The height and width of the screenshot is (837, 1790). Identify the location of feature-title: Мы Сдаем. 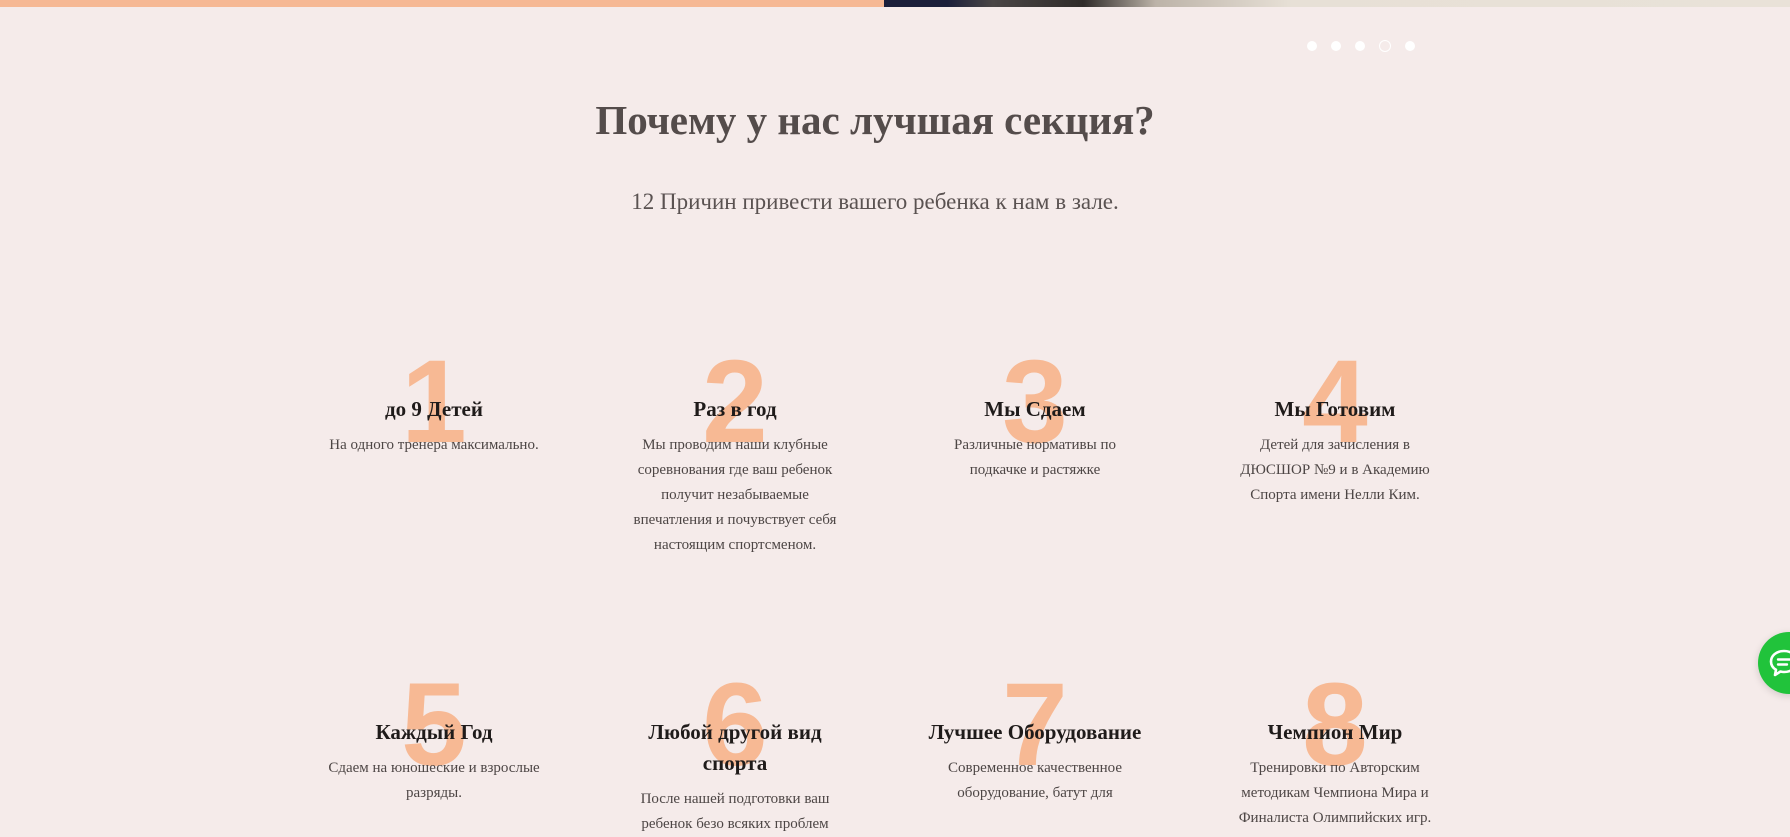
(1035, 409).